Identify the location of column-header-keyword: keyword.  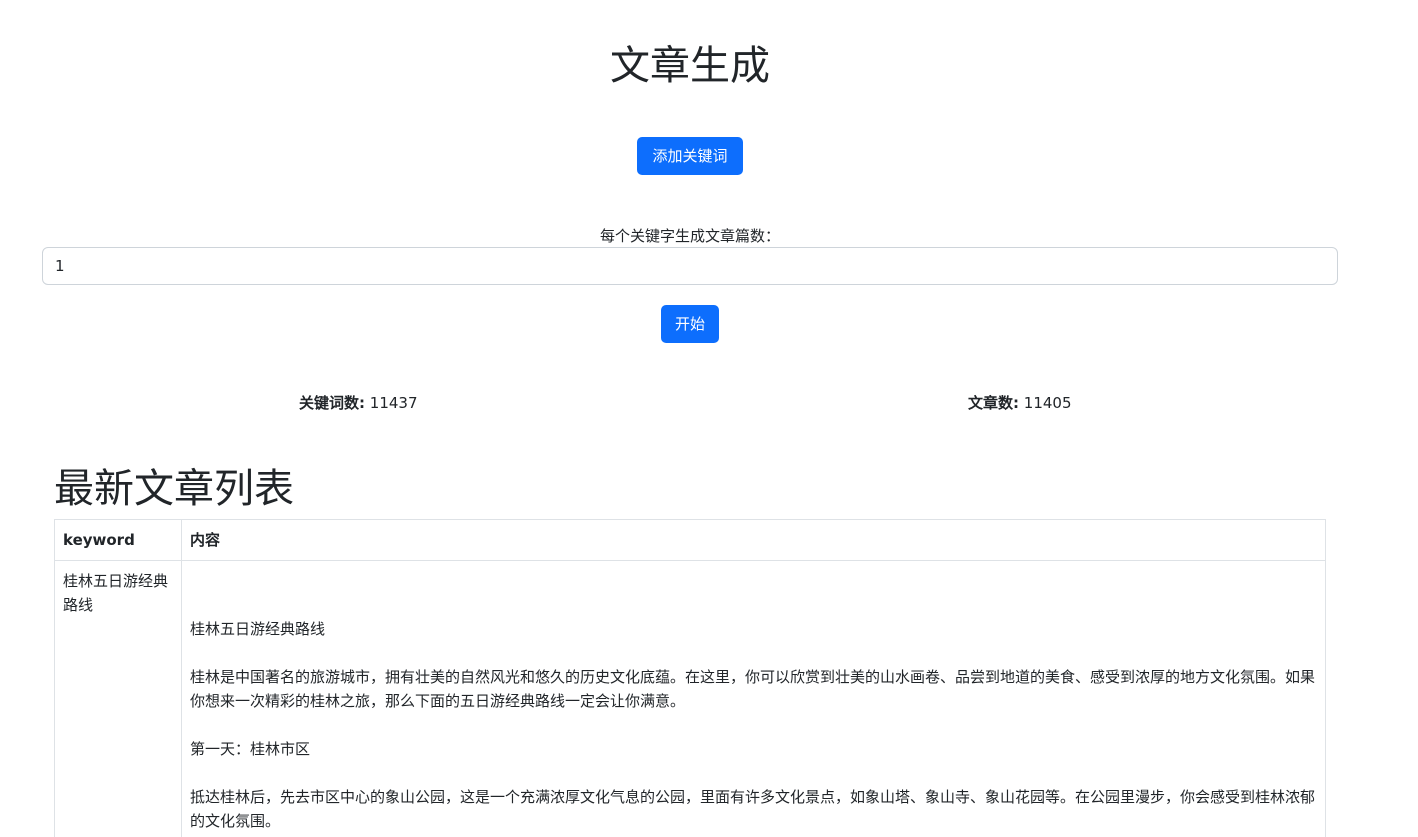
(118, 540).